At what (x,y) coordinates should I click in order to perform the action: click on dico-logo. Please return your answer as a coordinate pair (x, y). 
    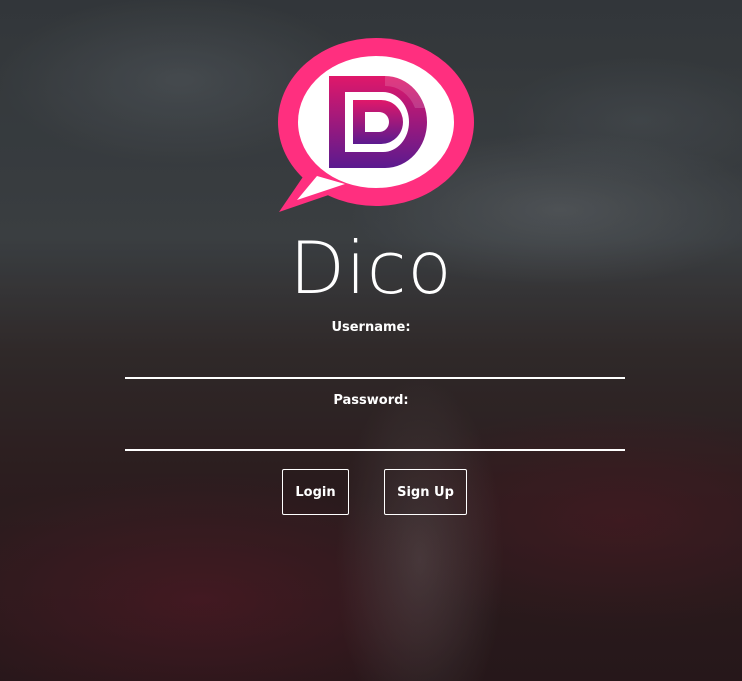
    Looking at the image, I should click on (376, 125).